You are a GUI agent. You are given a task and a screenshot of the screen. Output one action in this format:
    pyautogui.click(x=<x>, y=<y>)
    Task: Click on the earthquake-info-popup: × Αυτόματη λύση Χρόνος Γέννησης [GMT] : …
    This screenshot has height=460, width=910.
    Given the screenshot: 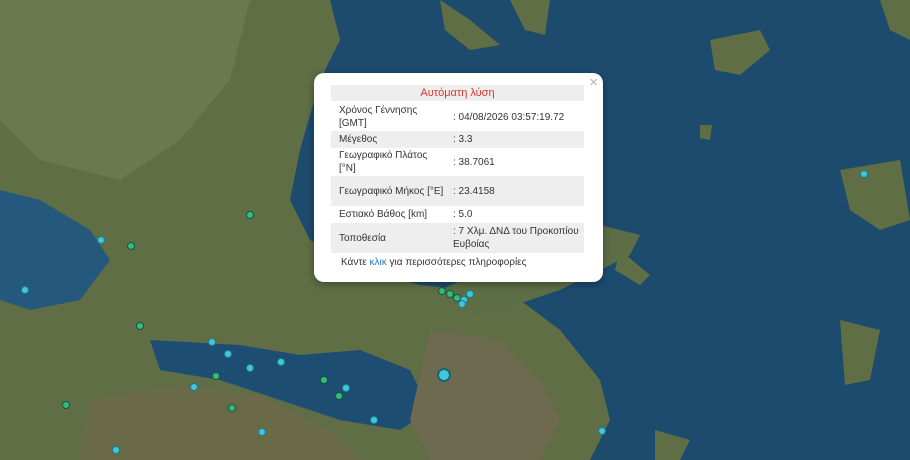 What is the action you would take?
    pyautogui.click(x=458, y=177)
    